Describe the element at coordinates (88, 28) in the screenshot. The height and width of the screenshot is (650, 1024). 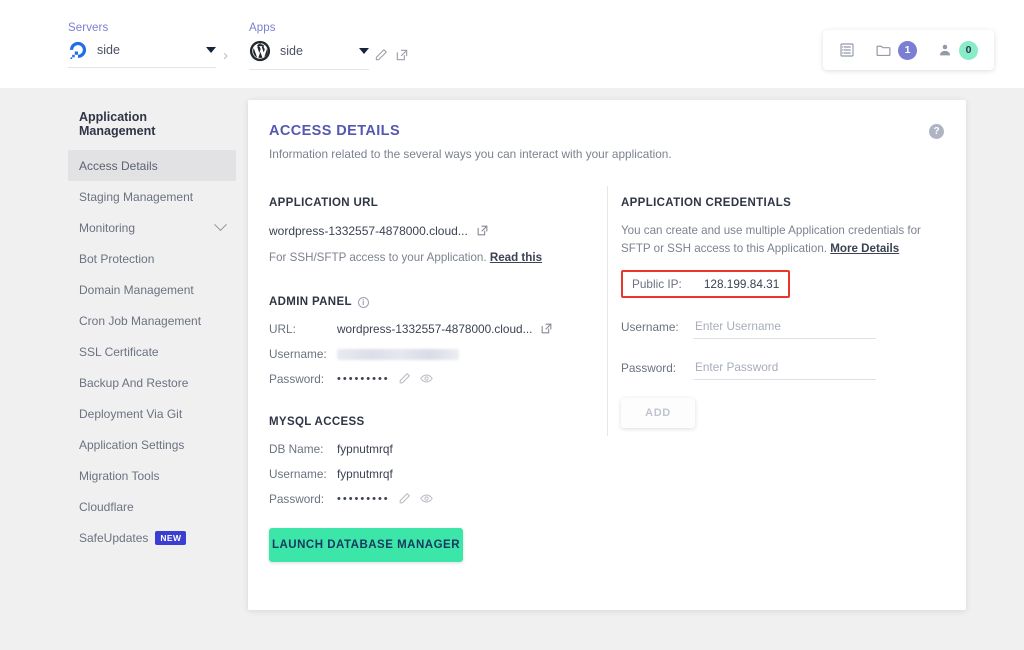
I see `servers-label: Servers` at that location.